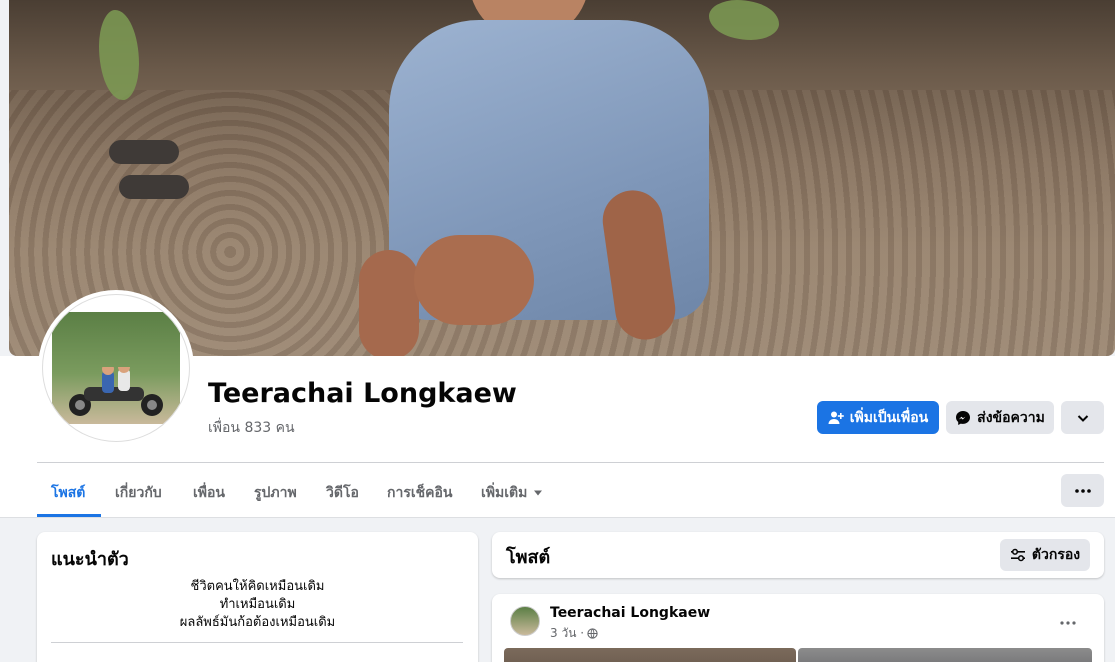  Describe the element at coordinates (889, 417) in the screenshot. I see `add-friend-label: เพิ่มเป็นเพื่อน` at that location.